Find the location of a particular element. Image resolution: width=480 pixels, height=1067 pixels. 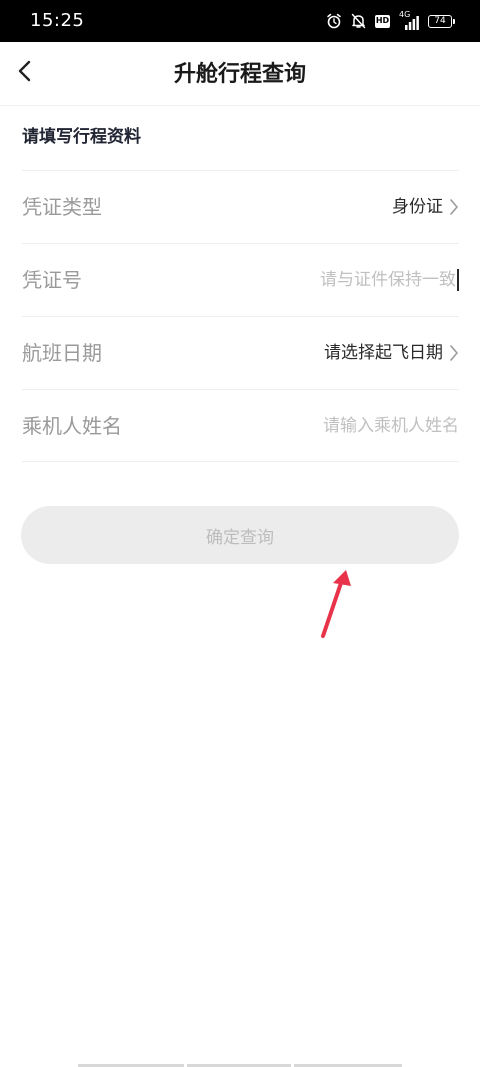

flight-date-value: 请选择起飞日期 is located at coordinates (383, 353).